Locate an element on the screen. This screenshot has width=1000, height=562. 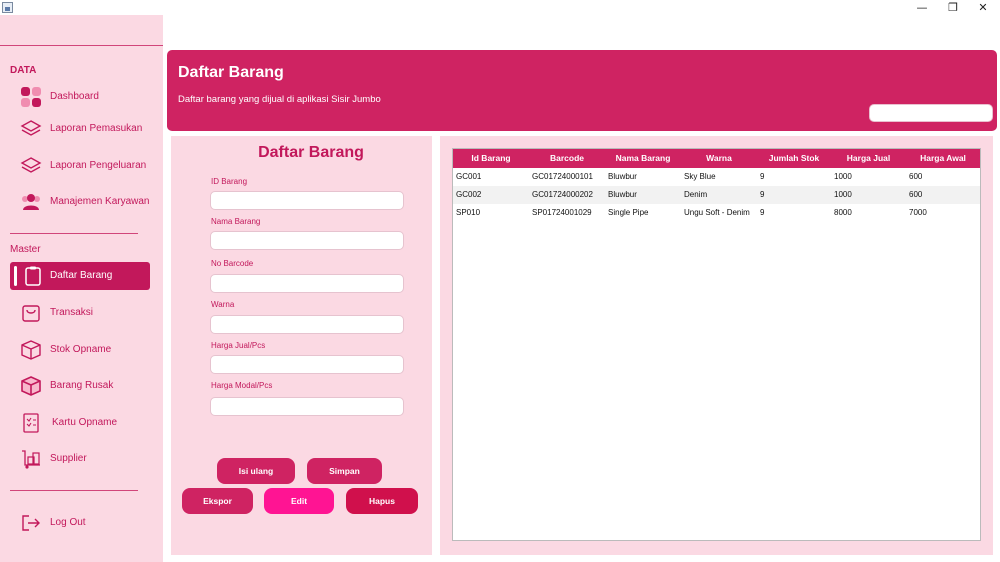
cell-id-barang: GC001 is located at coordinates (469, 176).